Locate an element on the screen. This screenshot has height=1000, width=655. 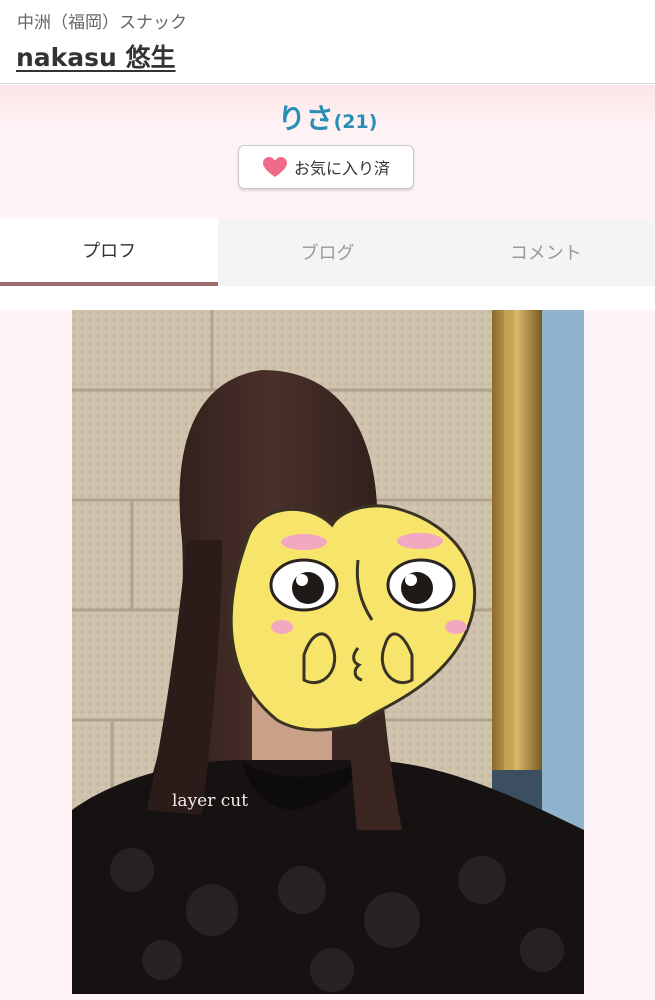
area-category-label: 中洲（福岡）スナック is located at coordinates (102, 23).